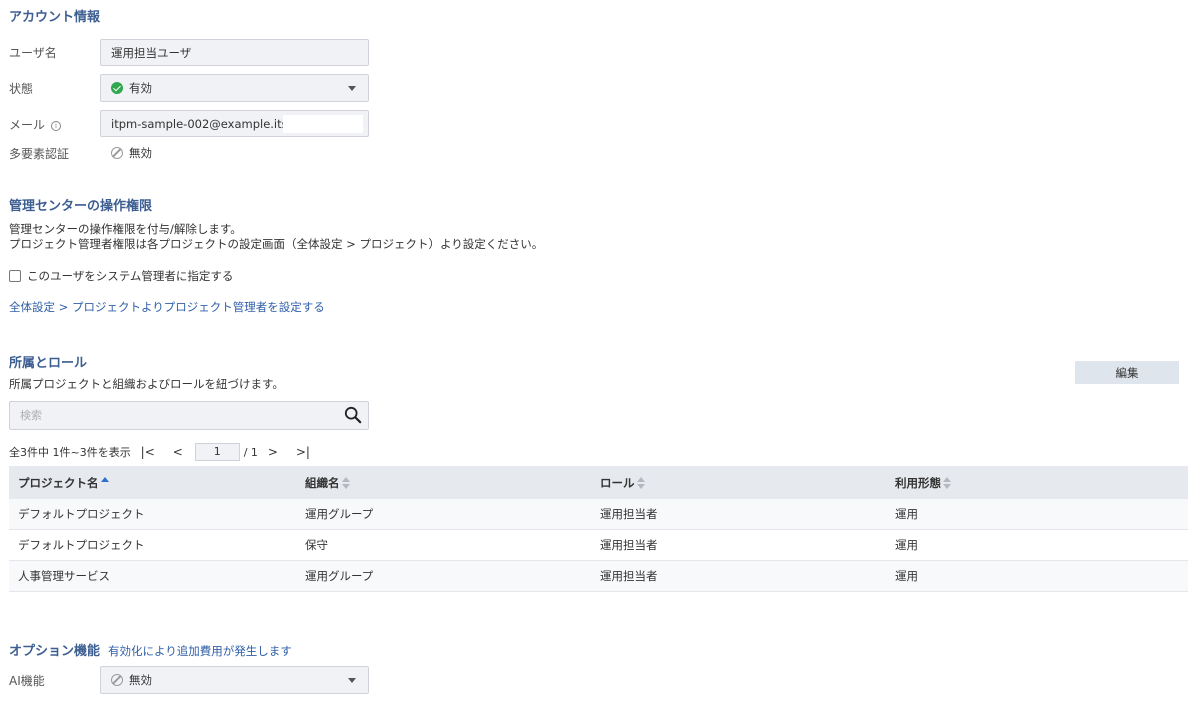 Image resolution: width=1195 pixels, height=709 pixels. I want to click on column-usage-label: 利用形態, so click(918, 482).